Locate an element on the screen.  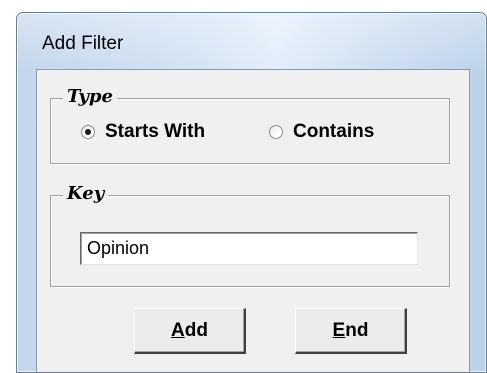
add-button-label: Add is located at coordinates (189, 331).